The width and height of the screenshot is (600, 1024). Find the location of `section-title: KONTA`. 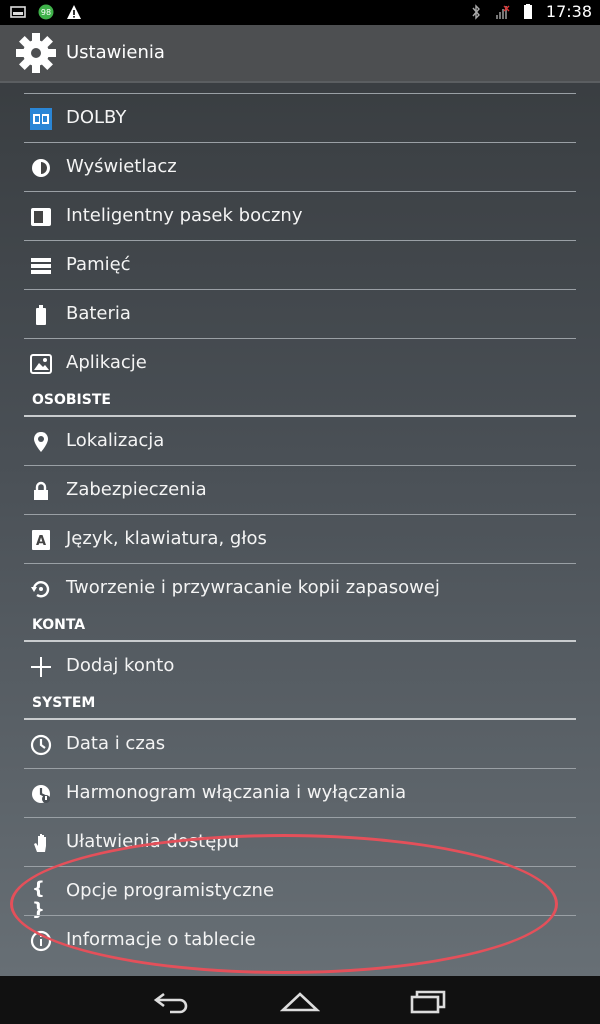

section-title: KONTA is located at coordinates (59, 625).